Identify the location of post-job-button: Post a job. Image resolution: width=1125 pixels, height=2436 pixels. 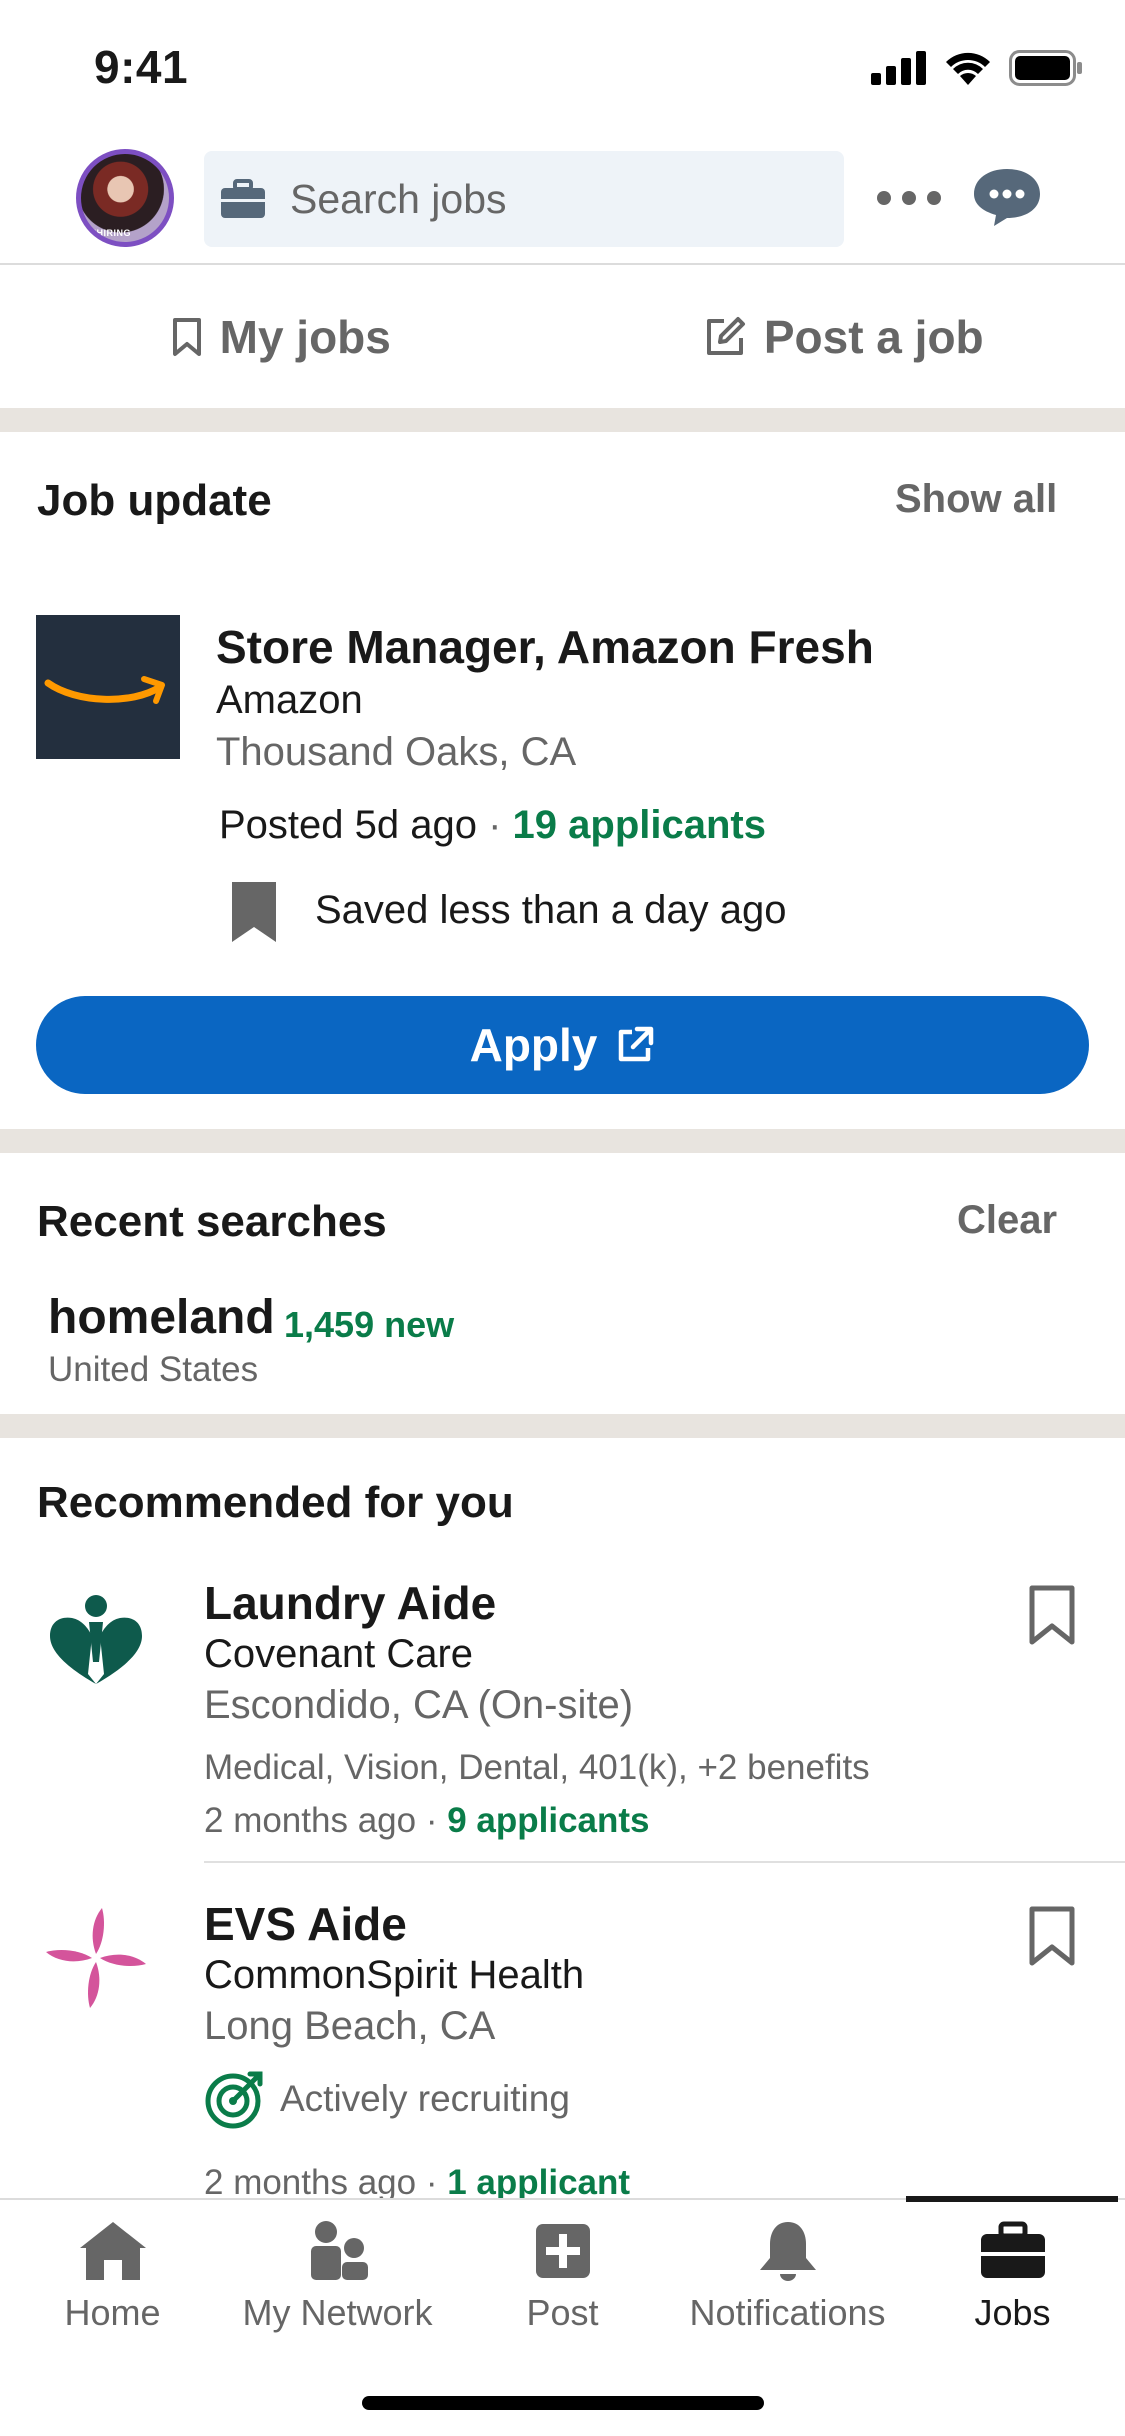
(844, 337).